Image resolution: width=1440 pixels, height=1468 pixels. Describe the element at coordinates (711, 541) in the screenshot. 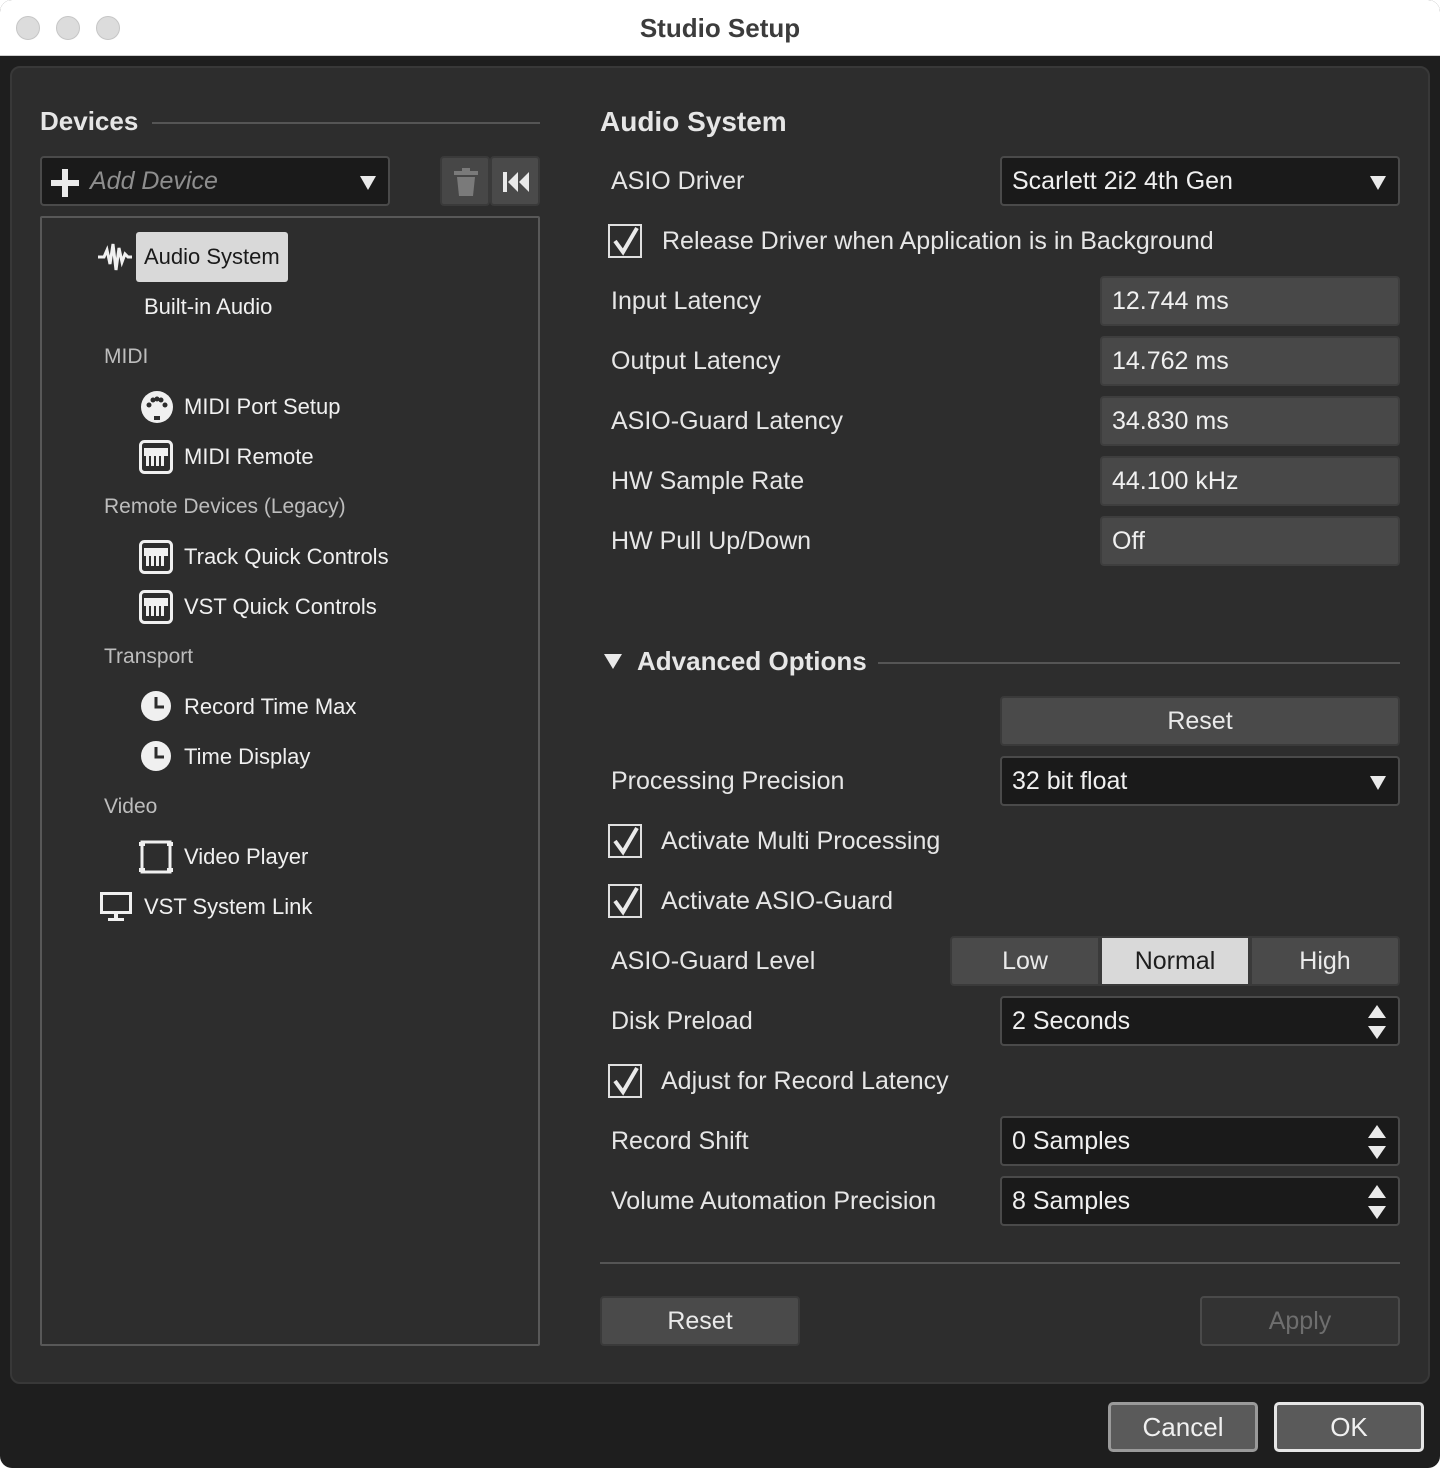

I see `hw-pull-label: HW Pull Up/Down` at that location.